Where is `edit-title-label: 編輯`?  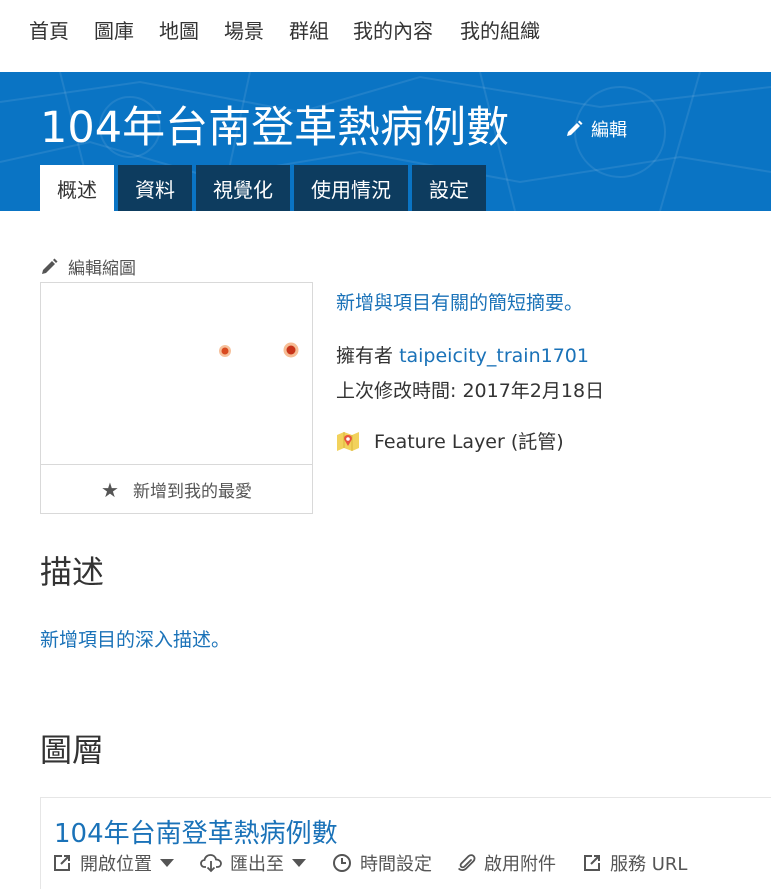
edit-title-label: 編輯 is located at coordinates (609, 130).